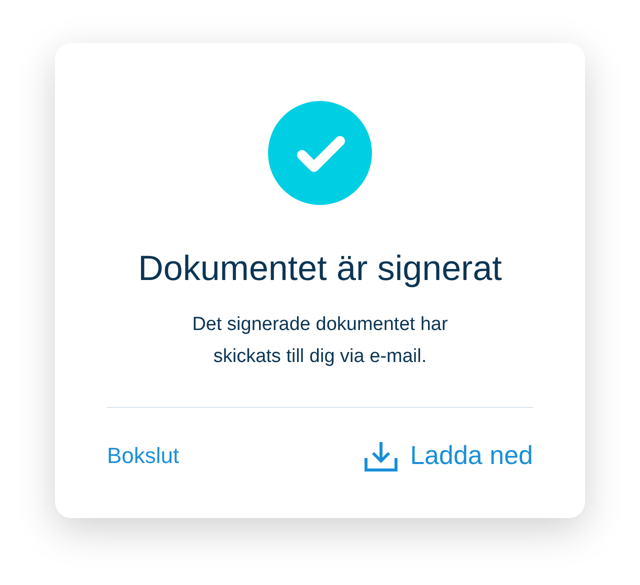  I want to click on download-icon, so click(381, 456).